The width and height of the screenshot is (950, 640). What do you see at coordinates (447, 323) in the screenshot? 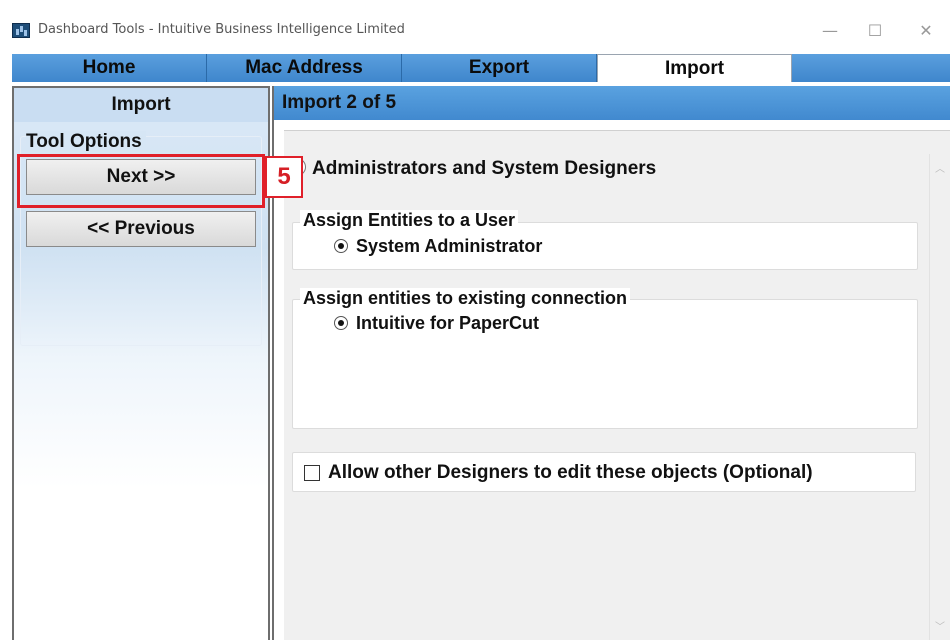
I see `intuitive-for-papercut-label: Intuitive for PaperCut` at bounding box center [447, 323].